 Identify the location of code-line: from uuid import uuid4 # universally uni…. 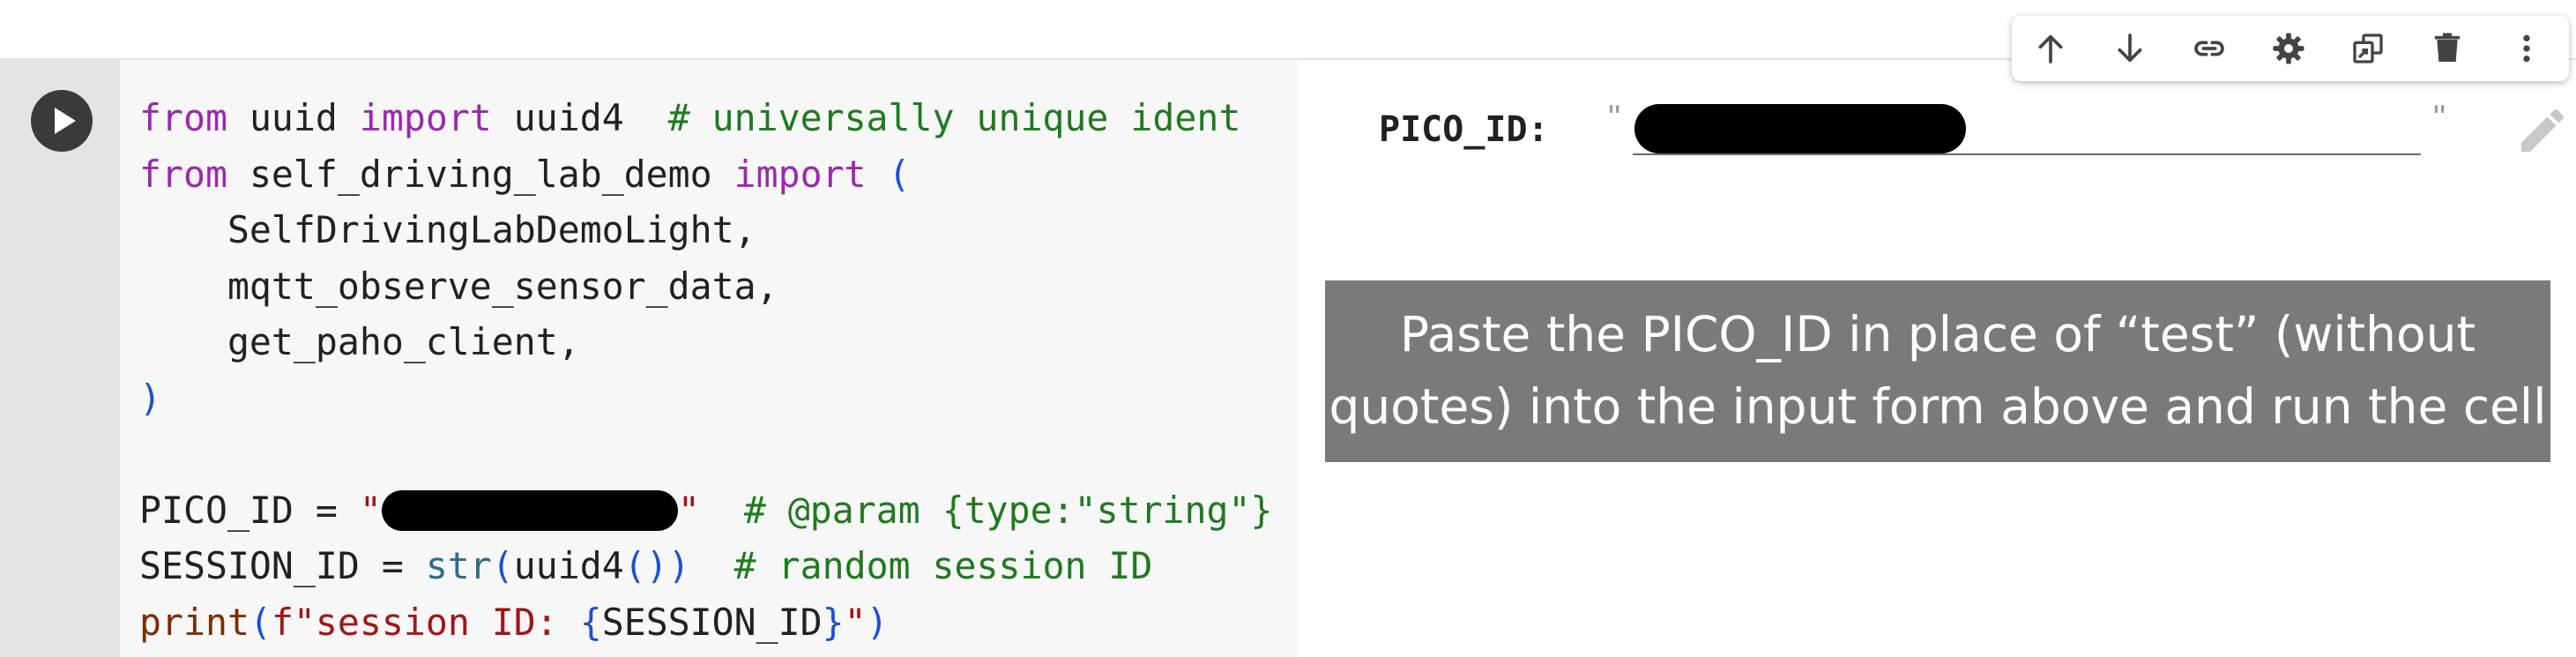
(706, 118).